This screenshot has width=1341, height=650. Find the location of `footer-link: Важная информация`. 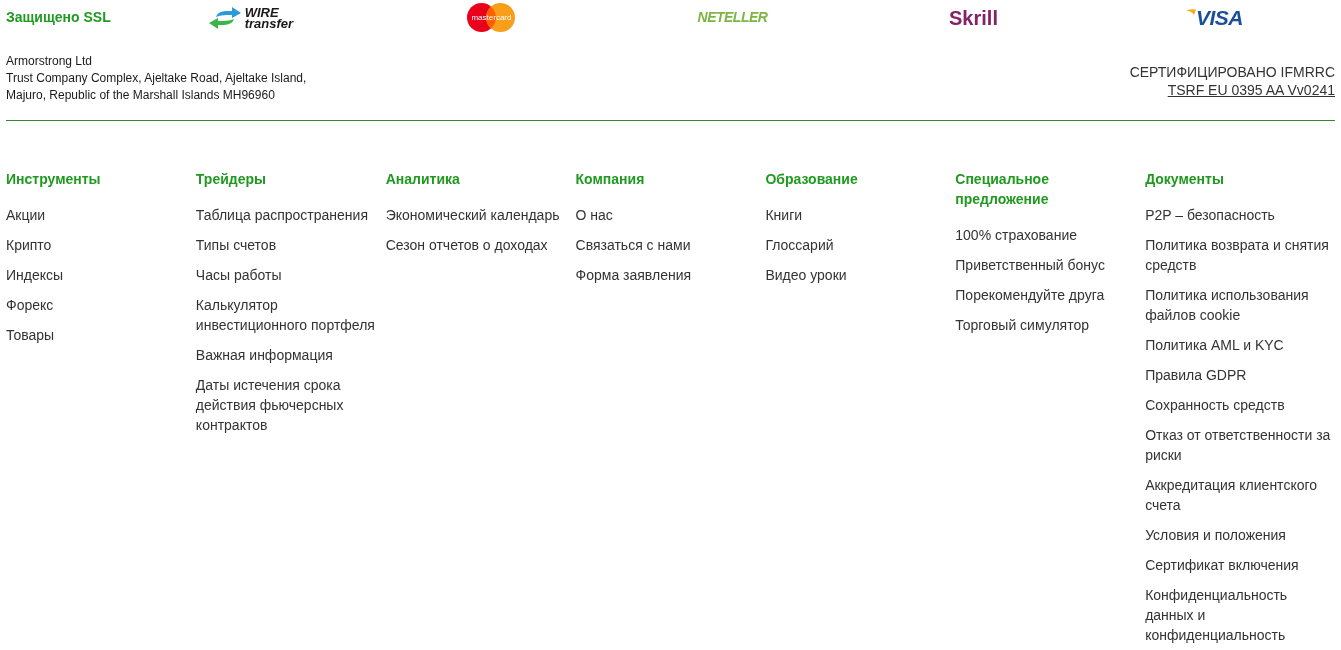

footer-link: Важная информация is located at coordinates (264, 355).